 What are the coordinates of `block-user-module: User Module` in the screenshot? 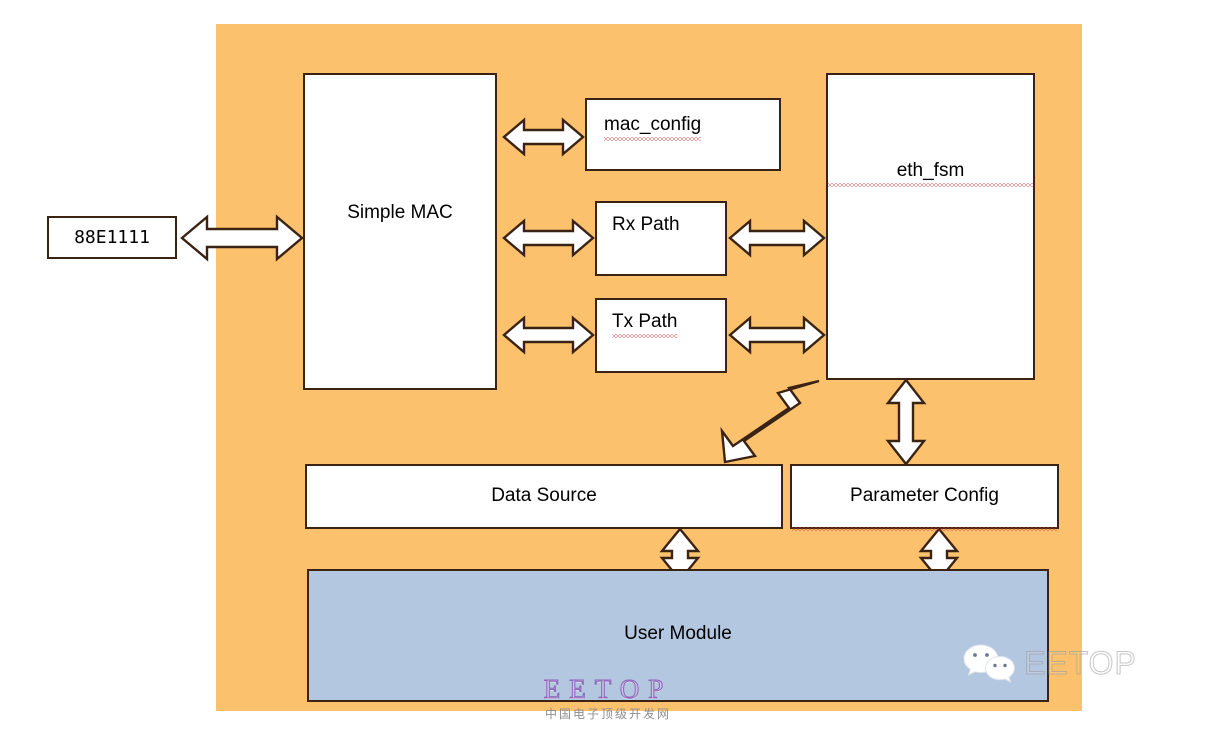 It's located at (678, 635).